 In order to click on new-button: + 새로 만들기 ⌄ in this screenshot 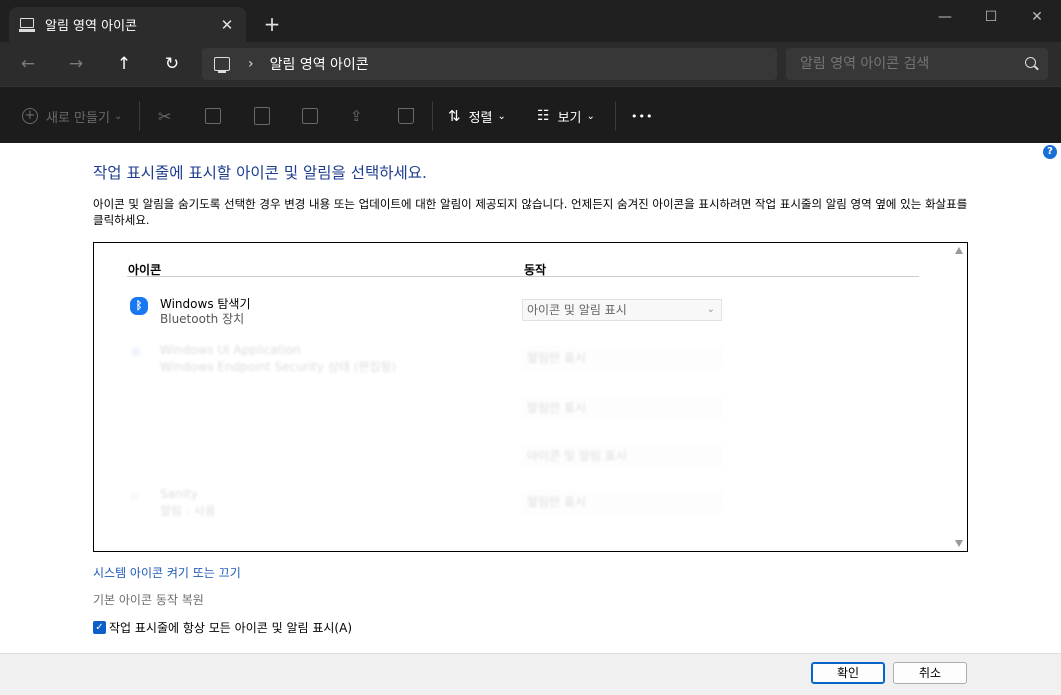, I will do `click(72, 116)`.